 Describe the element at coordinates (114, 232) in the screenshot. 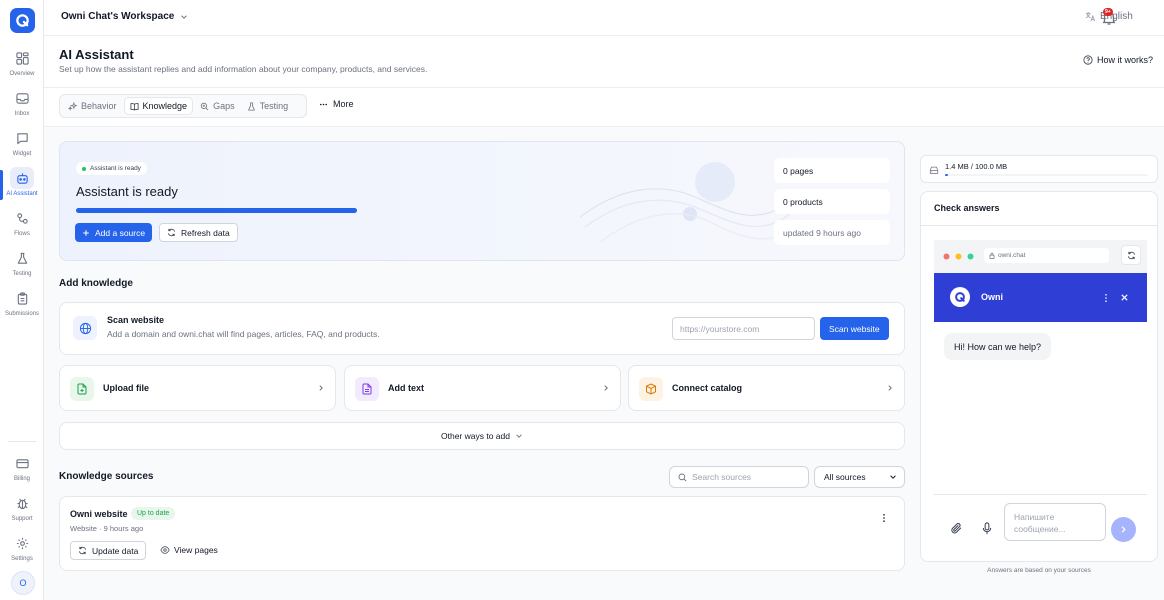

I see `add-source-button: Add a source` at that location.